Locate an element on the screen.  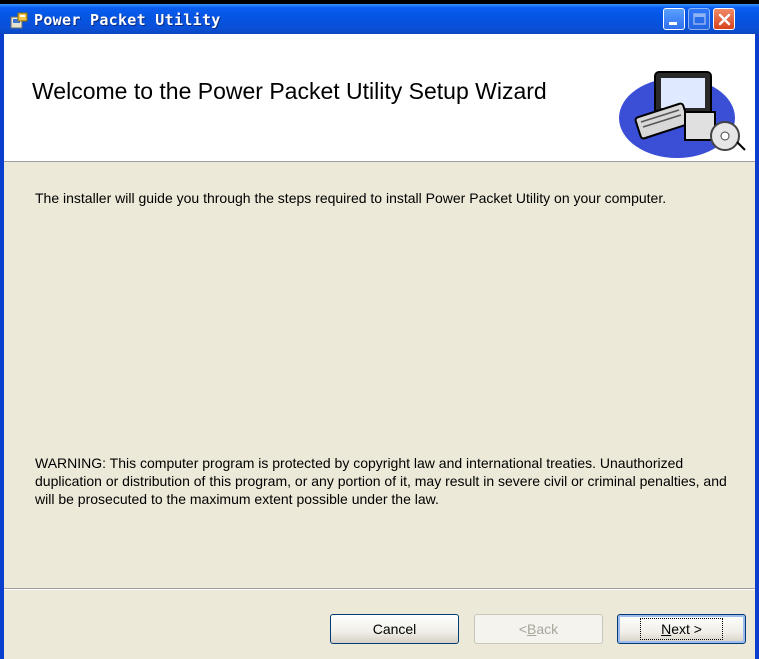
back-button-label: ack is located at coordinates (547, 629).